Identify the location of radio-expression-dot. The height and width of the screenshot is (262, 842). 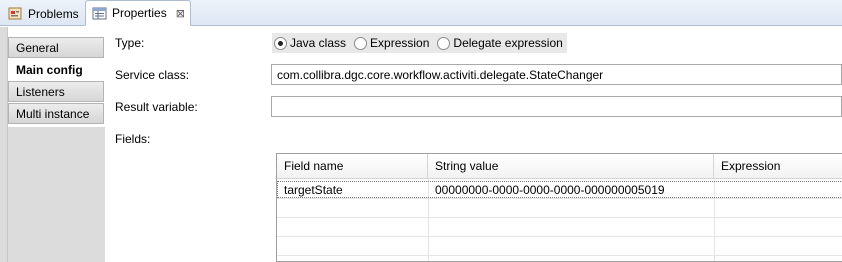
(361, 43).